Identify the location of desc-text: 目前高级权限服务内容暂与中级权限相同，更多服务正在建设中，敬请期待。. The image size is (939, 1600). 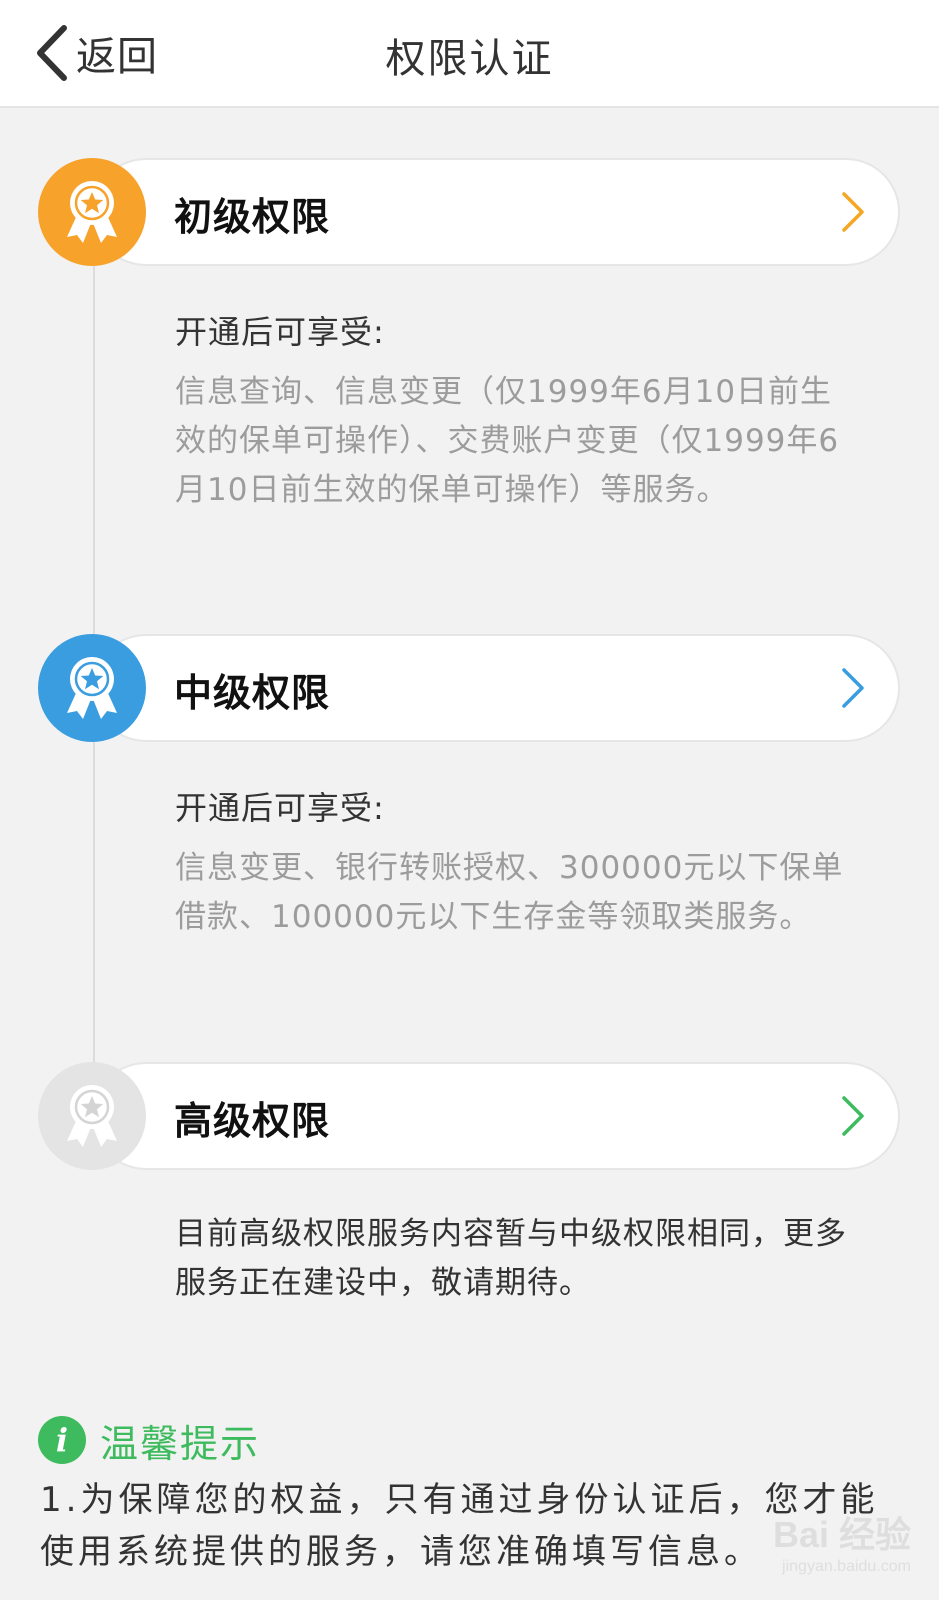
(511, 1258).